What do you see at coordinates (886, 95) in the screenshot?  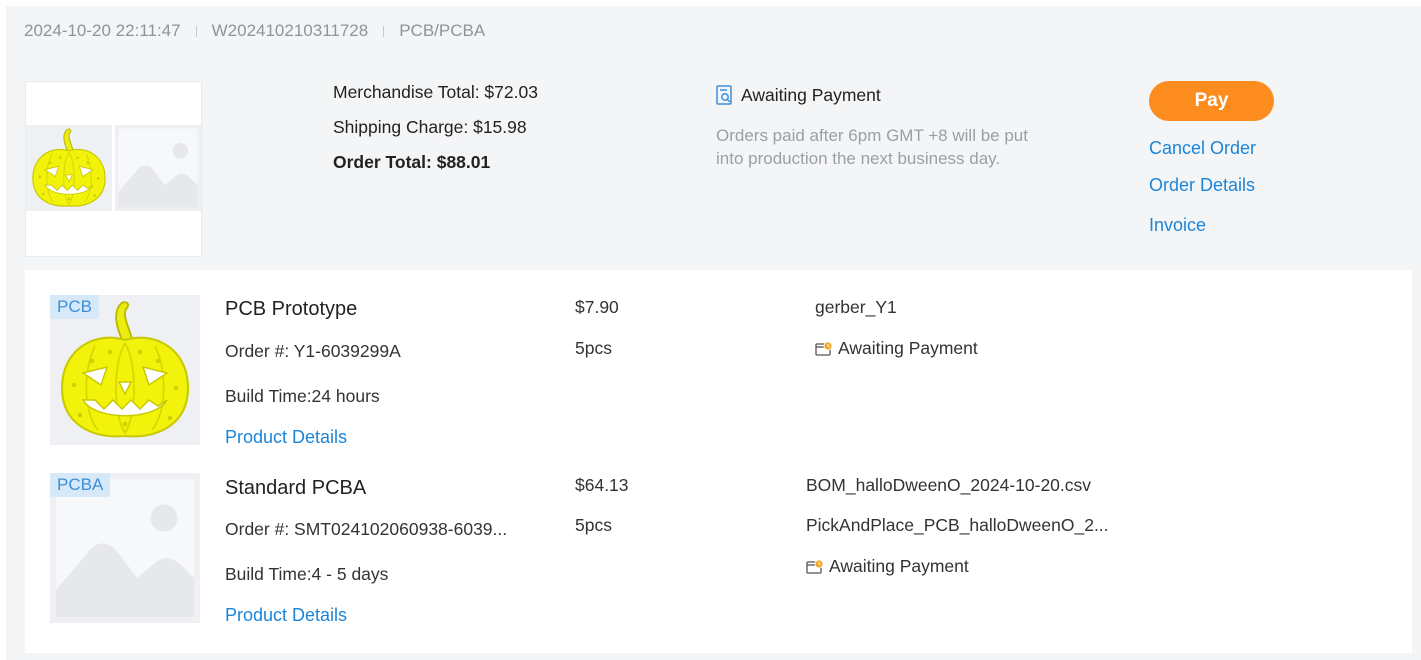 I see `status-row: Awaiting Payment` at bounding box center [886, 95].